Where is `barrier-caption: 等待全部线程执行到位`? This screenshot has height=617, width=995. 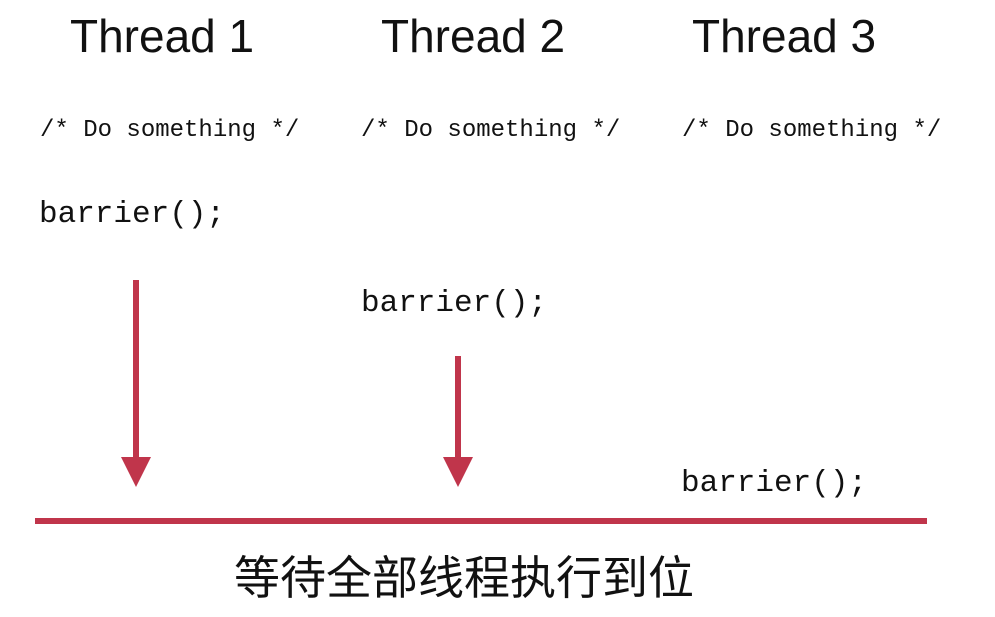 barrier-caption: 等待全部线程执行到位 is located at coordinates (464, 578).